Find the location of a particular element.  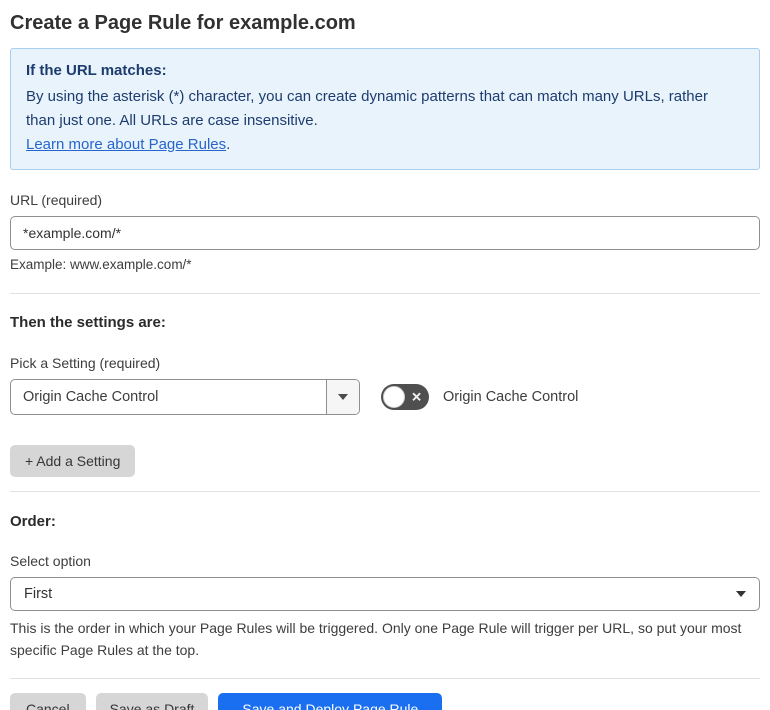

info-box-link-line: Learn more about Page Rules. is located at coordinates (385, 145).